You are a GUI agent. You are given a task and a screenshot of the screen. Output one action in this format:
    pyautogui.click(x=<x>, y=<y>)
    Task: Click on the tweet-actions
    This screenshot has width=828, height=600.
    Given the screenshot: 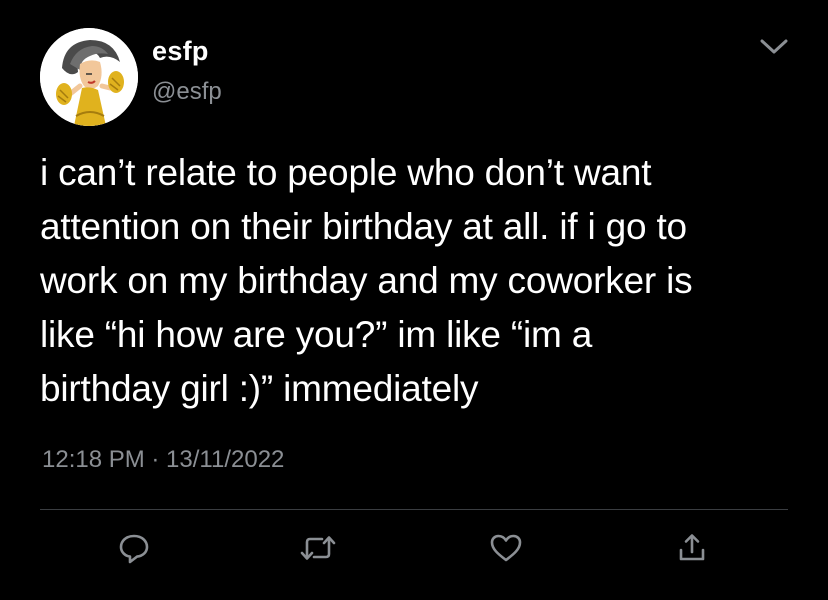 What is the action you would take?
    pyautogui.click(x=414, y=552)
    